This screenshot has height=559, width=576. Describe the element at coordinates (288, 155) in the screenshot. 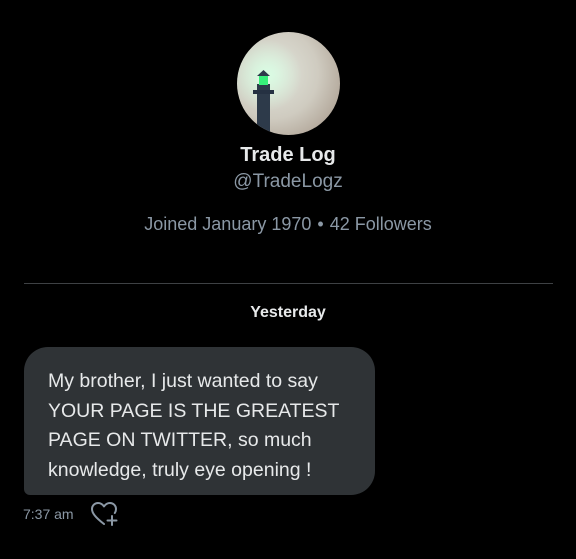

I see `profile-display-name: Trade Log` at that location.